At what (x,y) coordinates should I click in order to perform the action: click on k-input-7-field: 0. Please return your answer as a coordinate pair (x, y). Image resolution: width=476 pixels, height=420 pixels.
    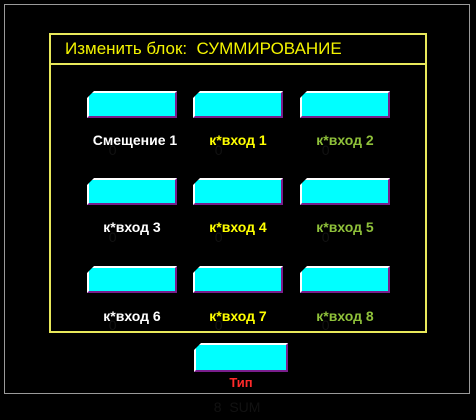
    Looking at the image, I should click on (238, 299).